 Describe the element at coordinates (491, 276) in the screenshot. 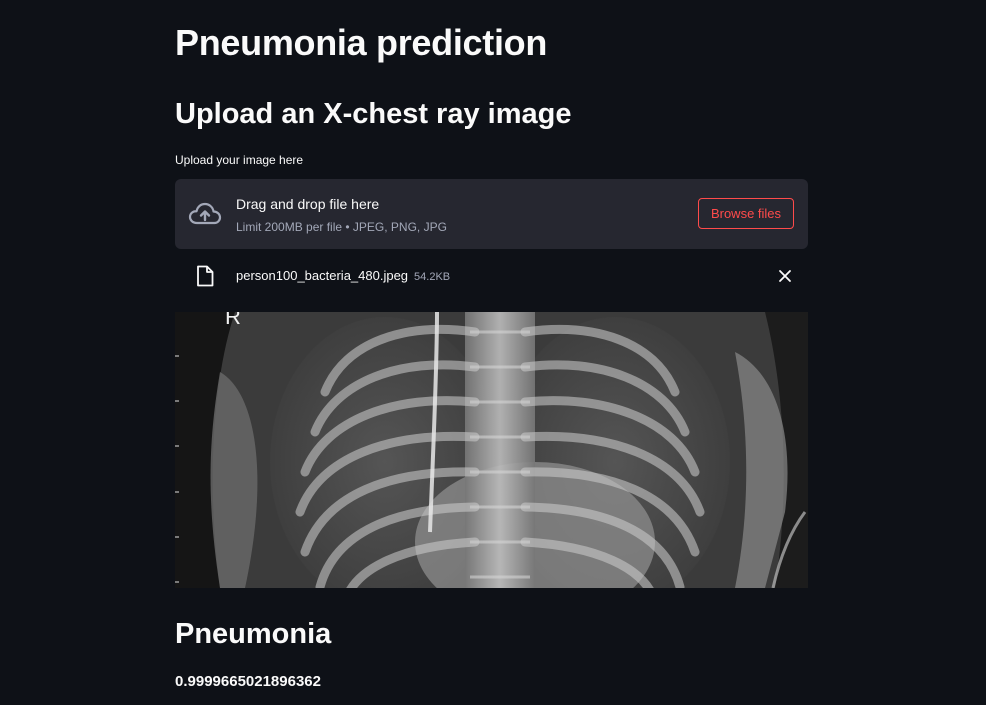

I see `uploaded-file-row: person100_bacteria_480.jpeg 54.2KB` at that location.